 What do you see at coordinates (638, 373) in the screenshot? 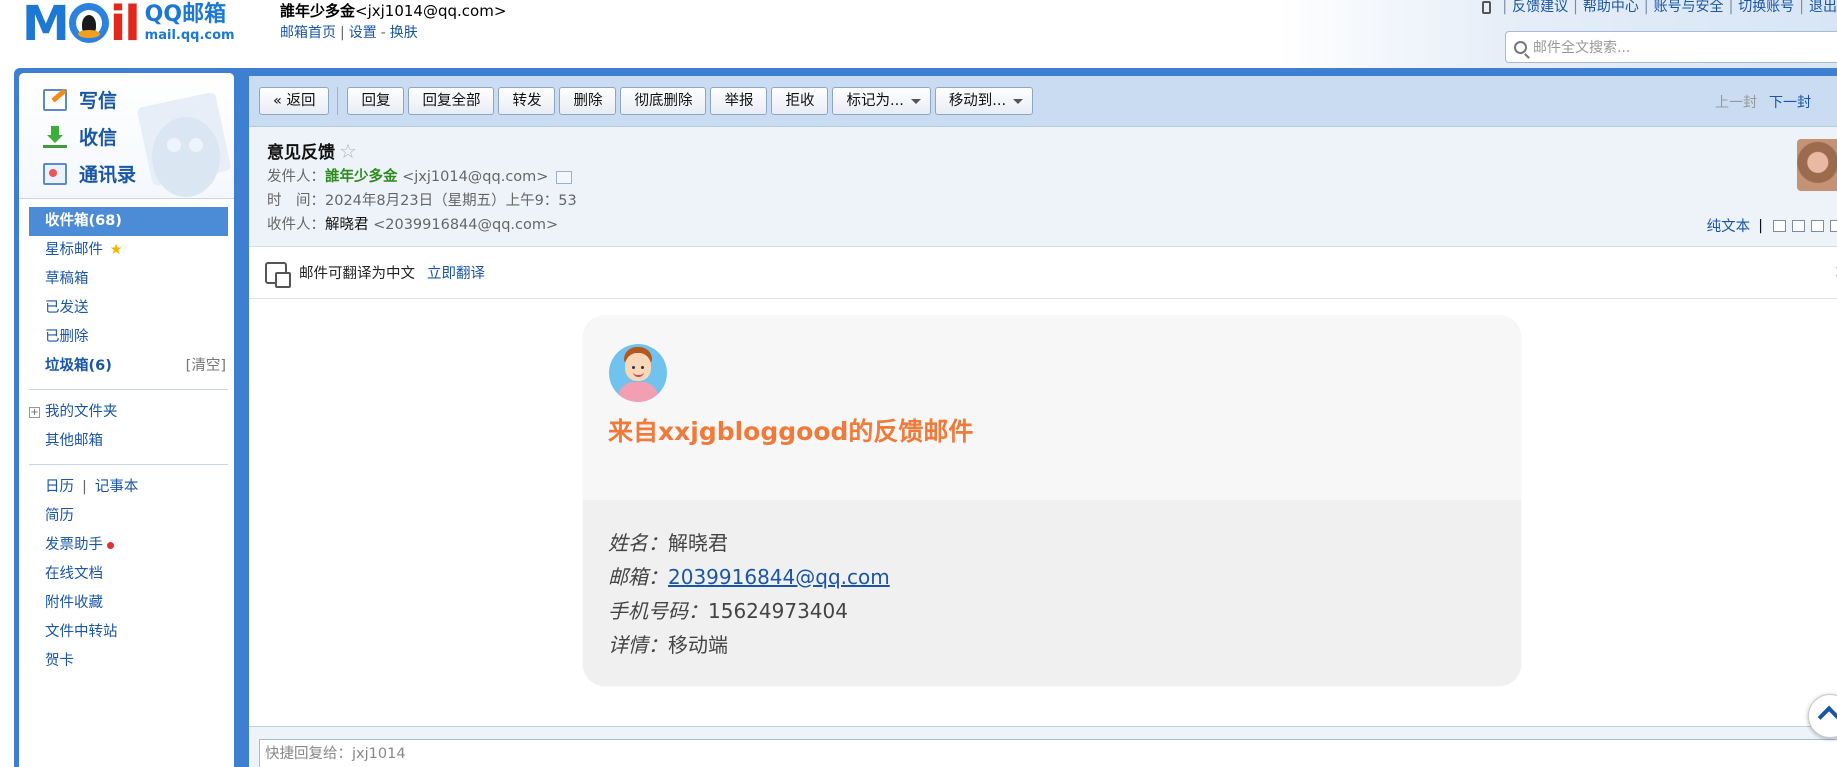
I see `avatar-icon` at bounding box center [638, 373].